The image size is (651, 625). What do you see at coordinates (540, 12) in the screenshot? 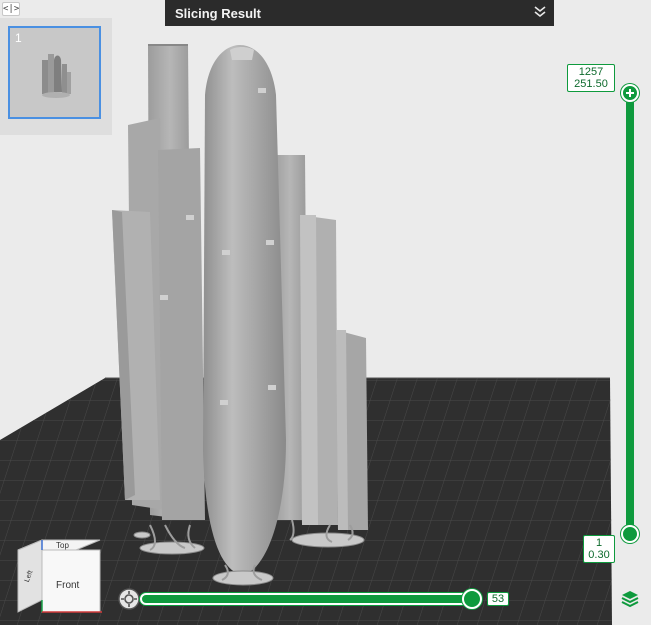
I see `double-chevron-down-icon` at bounding box center [540, 12].